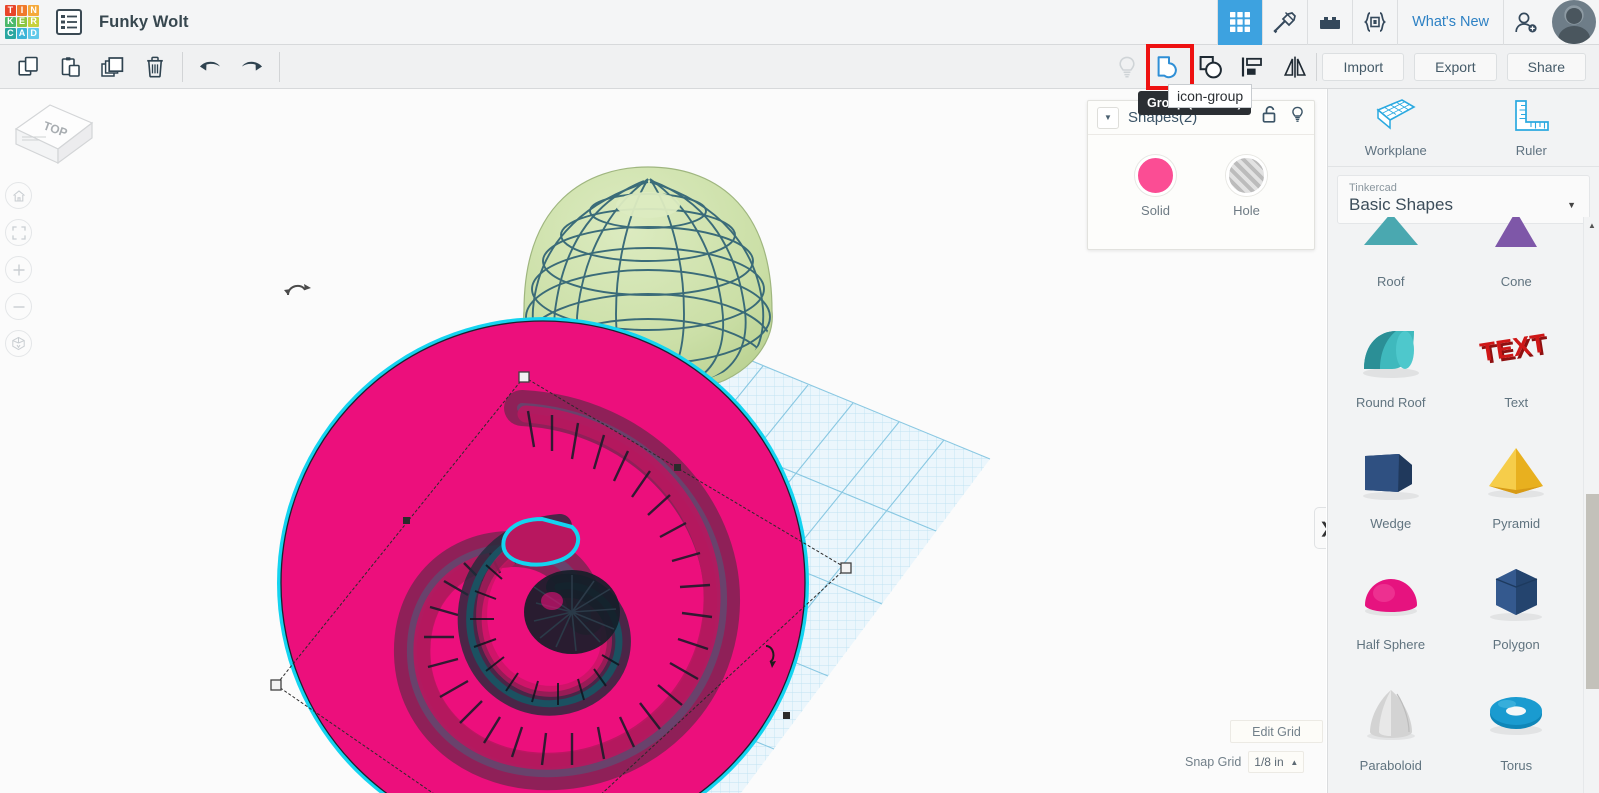 Image resolution: width=1599 pixels, height=793 pixels. I want to click on grid-apps-icon, so click(1240, 22).